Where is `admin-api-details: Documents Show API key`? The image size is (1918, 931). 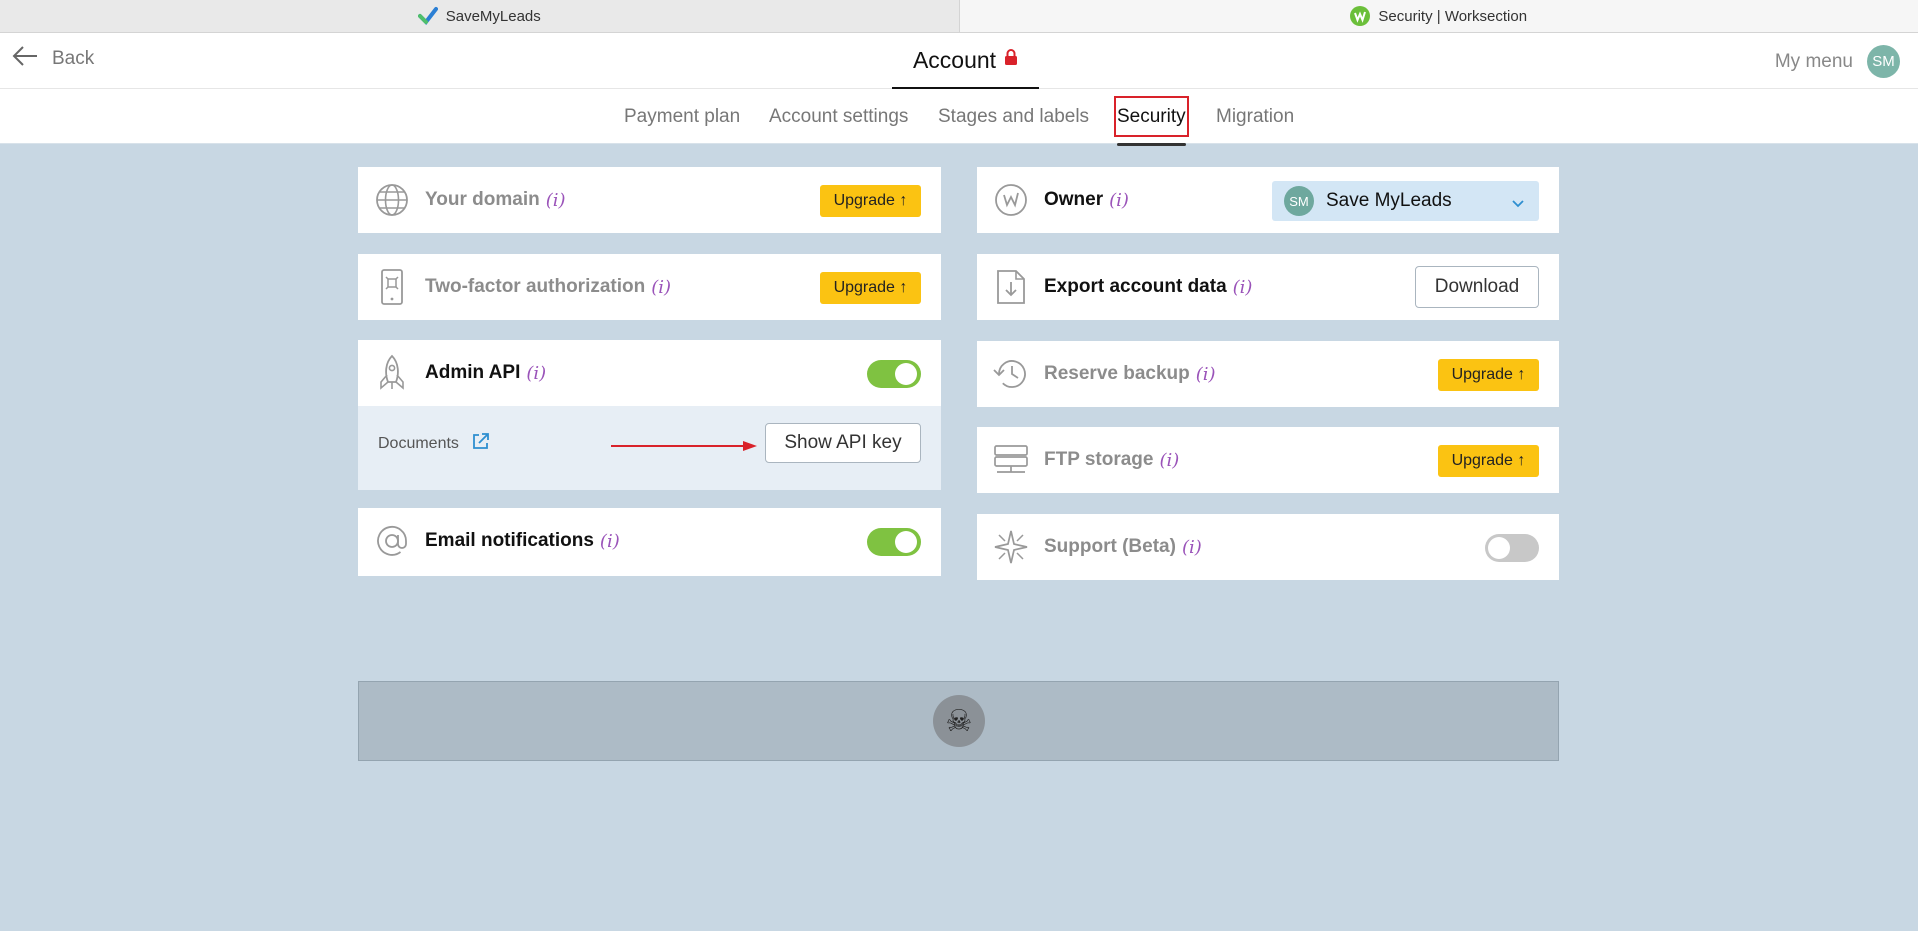 admin-api-details: Documents Show API key is located at coordinates (649, 448).